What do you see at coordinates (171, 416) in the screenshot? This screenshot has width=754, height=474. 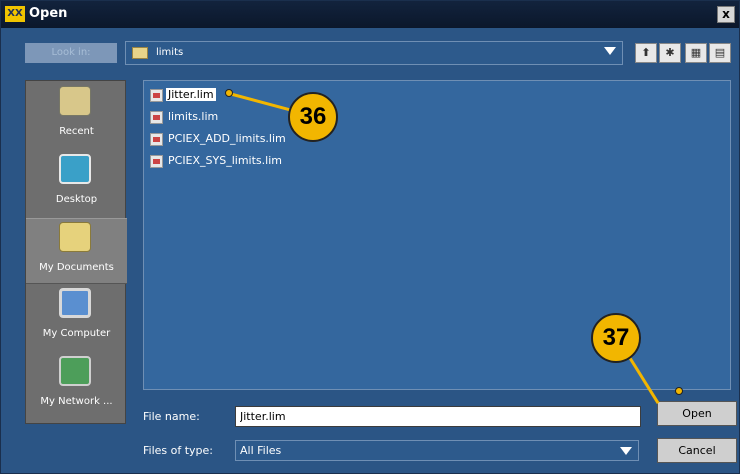 I see `file-name-label: File name:` at bounding box center [171, 416].